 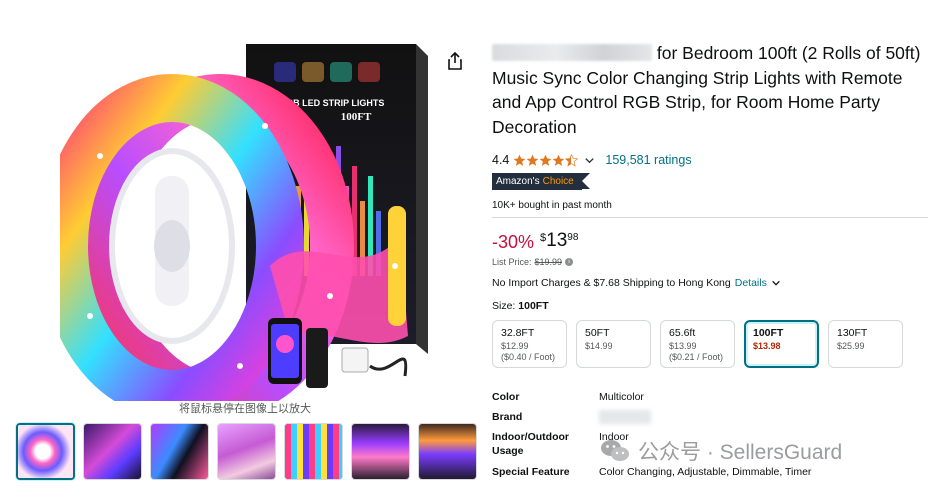 I want to click on list-price-value: $19.99, so click(x=548, y=262).